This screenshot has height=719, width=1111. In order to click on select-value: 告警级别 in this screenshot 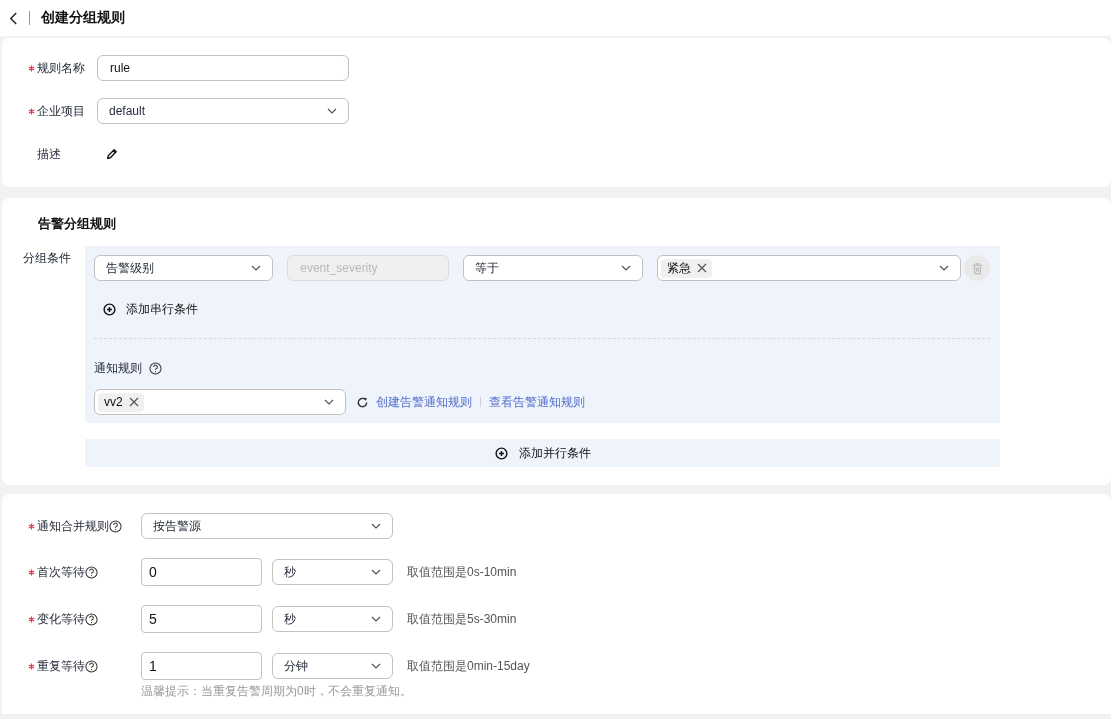, I will do `click(130, 268)`.